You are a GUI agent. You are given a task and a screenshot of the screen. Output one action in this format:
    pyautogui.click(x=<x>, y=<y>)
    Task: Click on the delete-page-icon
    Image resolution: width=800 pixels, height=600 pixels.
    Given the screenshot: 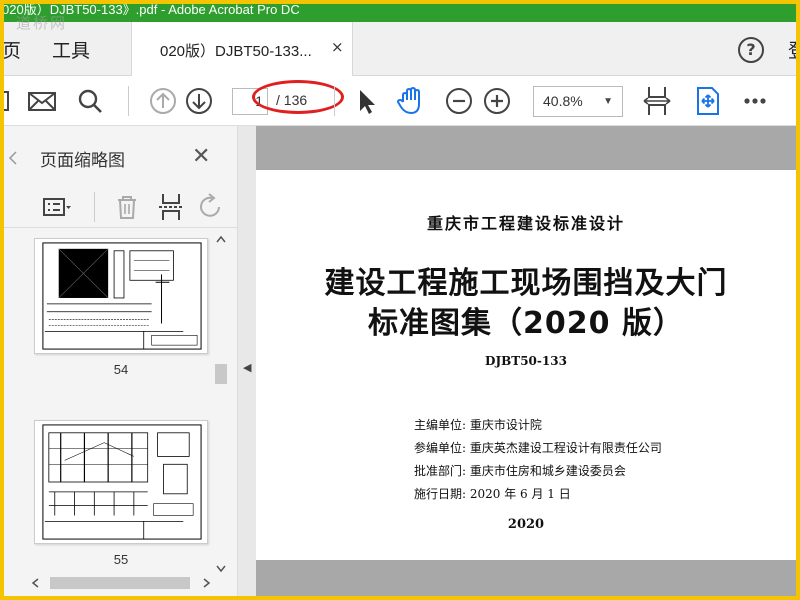 What is the action you would take?
    pyautogui.click(x=127, y=207)
    